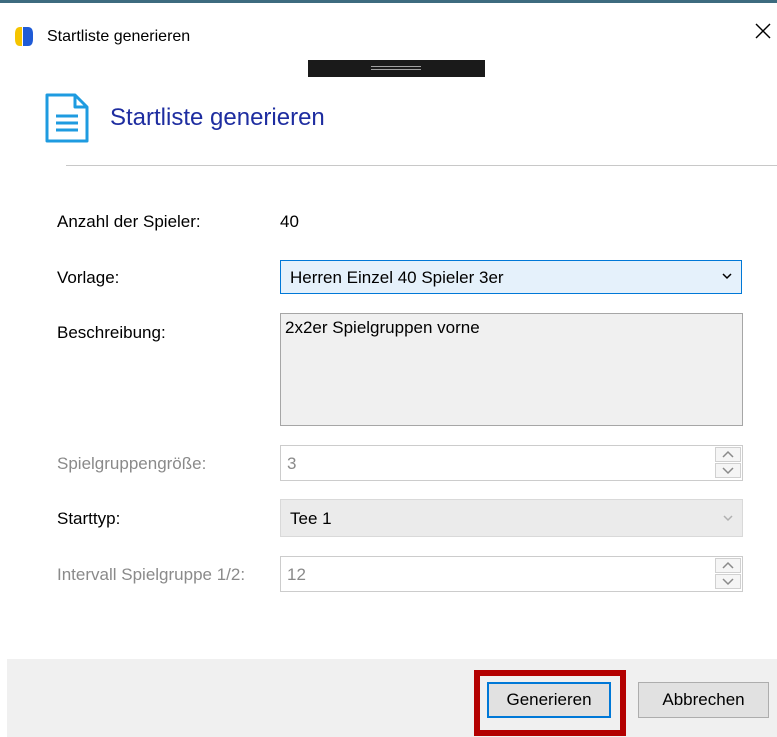 This screenshot has height=737, width=777. Describe the element at coordinates (511, 574) in the screenshot. I see `interval-stepper: 12` at that location.